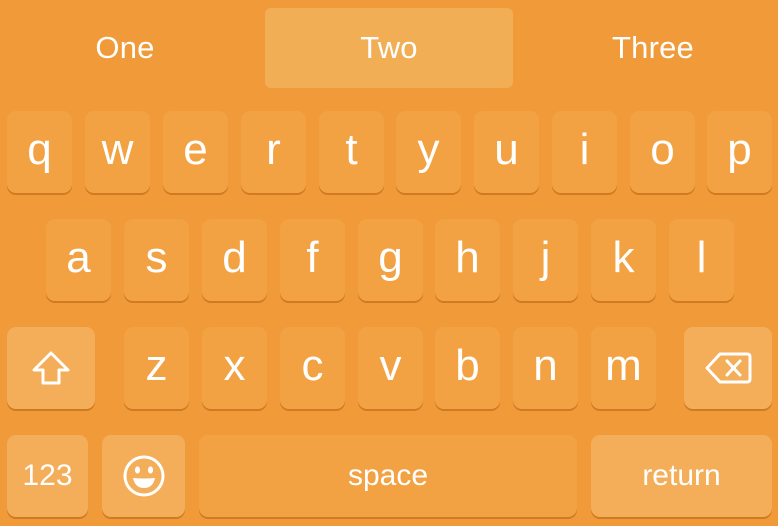  I want to click on key-v-label: v, so click(390, 365).